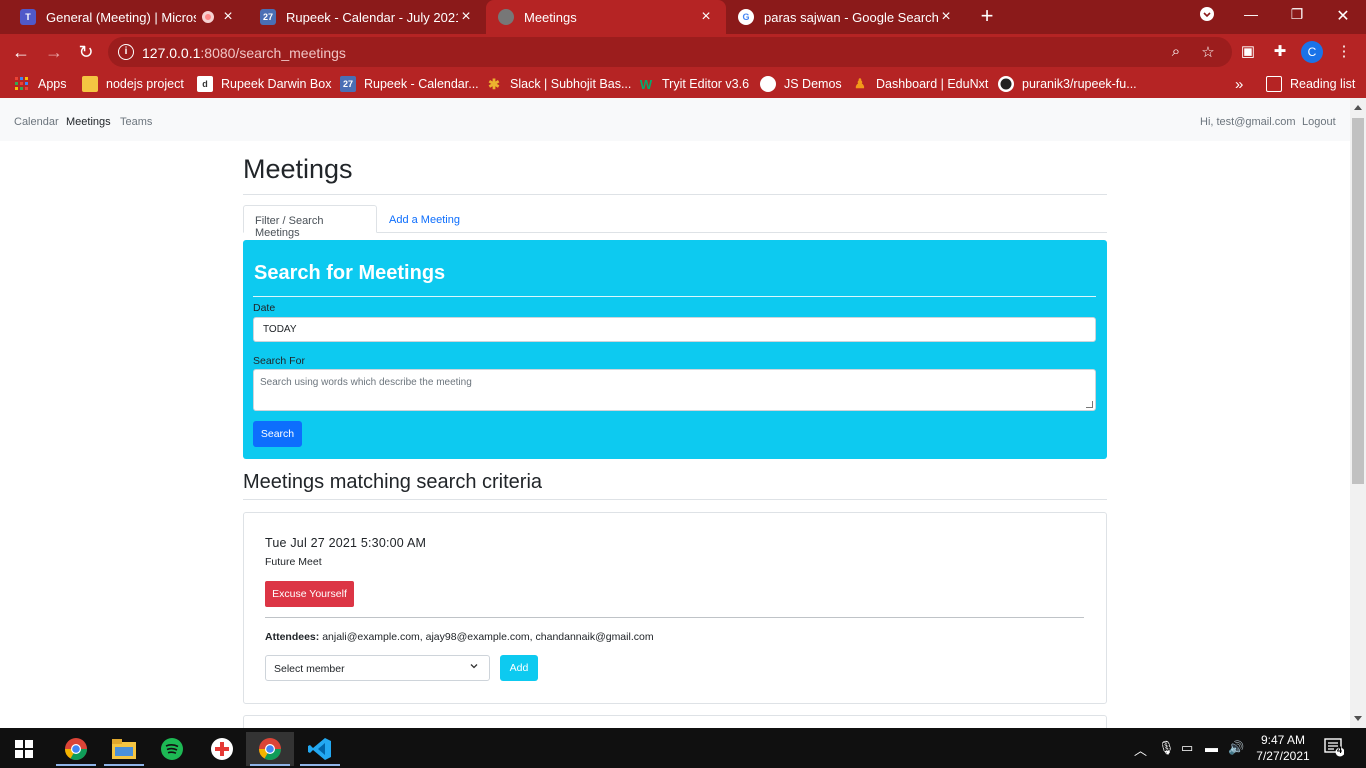 This screenshot has height=768, width=1366. I want to click on bookmarks-overflow-icon: », so click(1239, 84).